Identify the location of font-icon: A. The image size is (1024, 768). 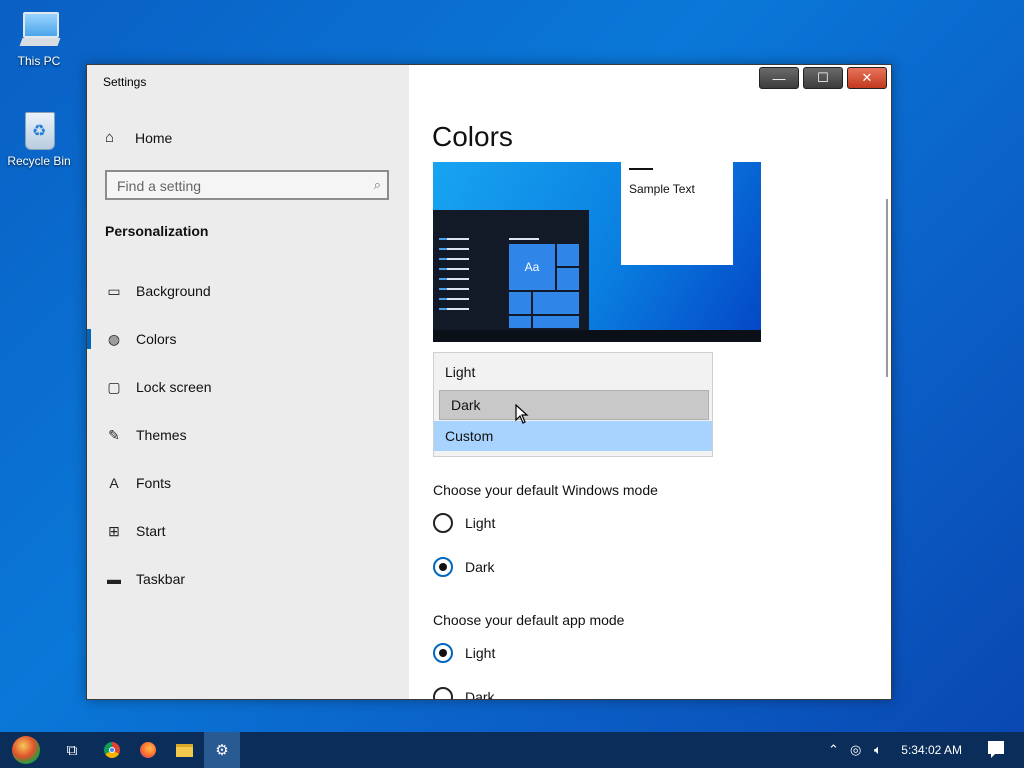
(114, 483).